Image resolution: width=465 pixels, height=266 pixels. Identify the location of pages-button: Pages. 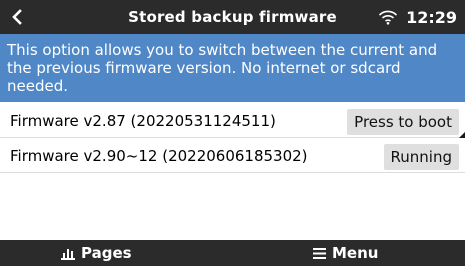
(96, 253).